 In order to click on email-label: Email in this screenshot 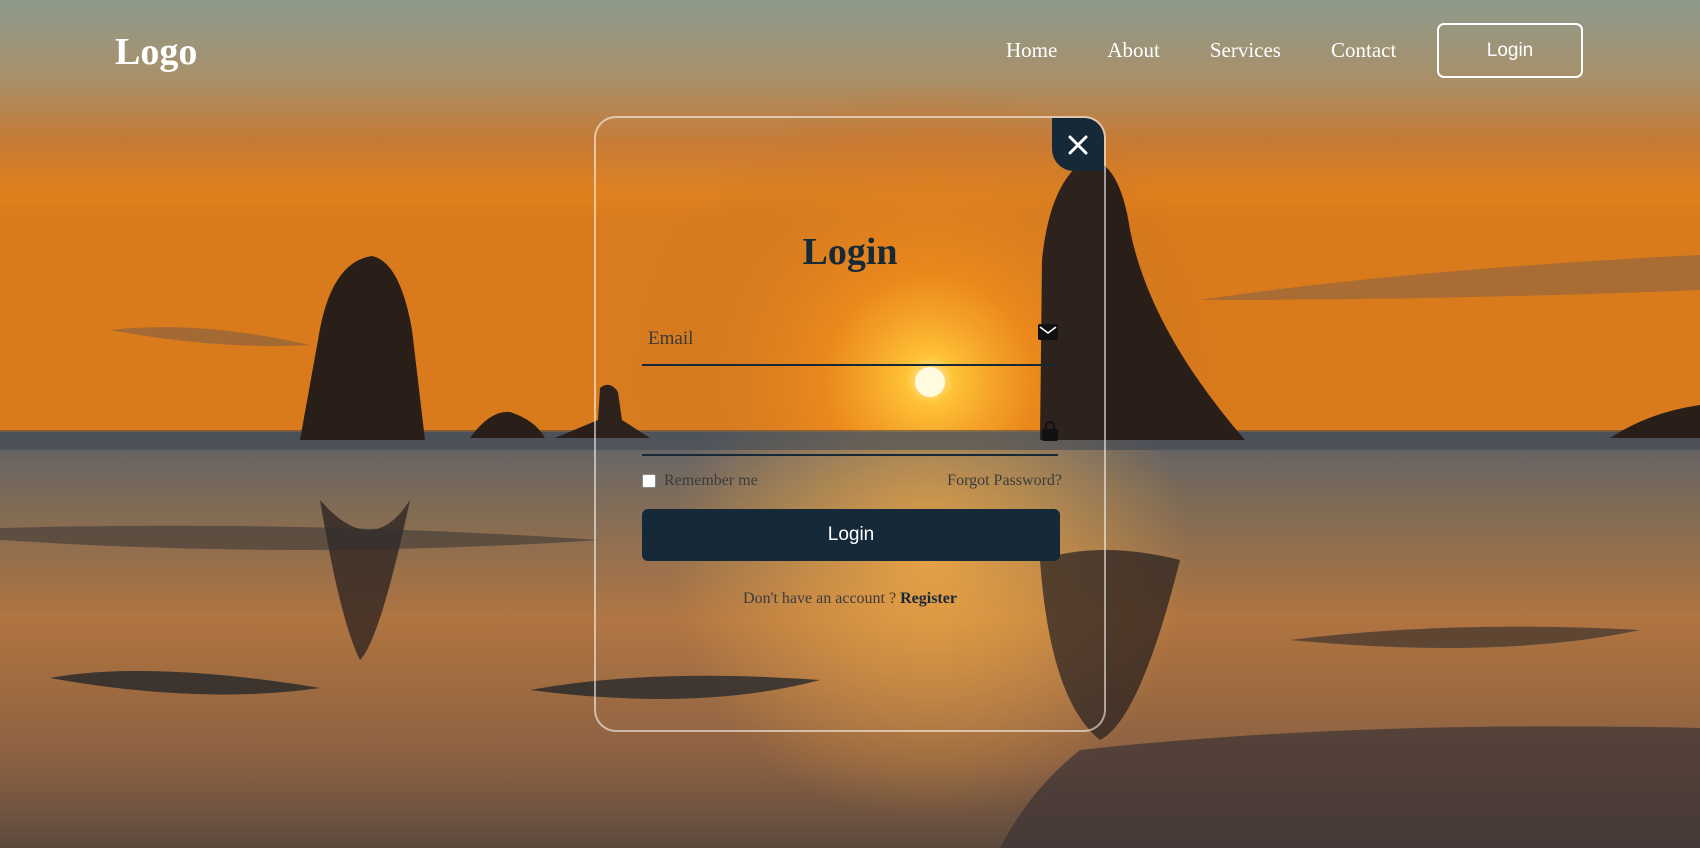, I will do `click(671, 338)`.